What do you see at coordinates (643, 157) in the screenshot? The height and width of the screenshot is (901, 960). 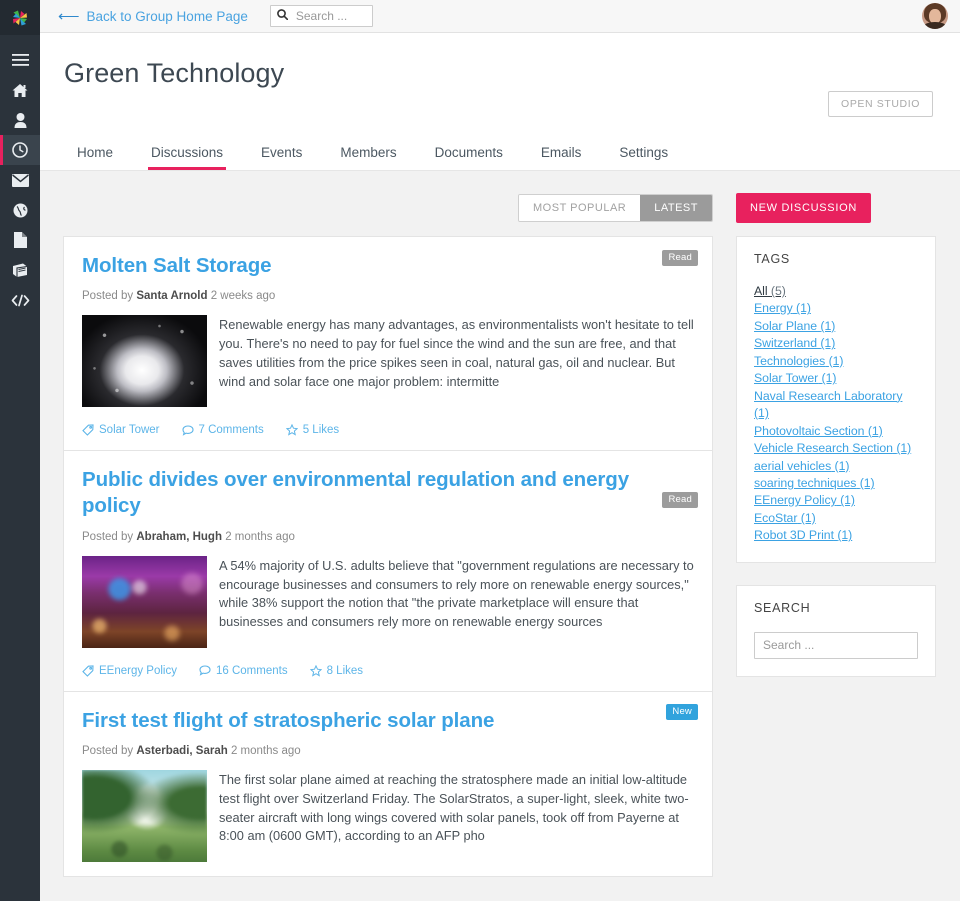 I see `tab-settings: Settings` at bounding box center [643, 157].